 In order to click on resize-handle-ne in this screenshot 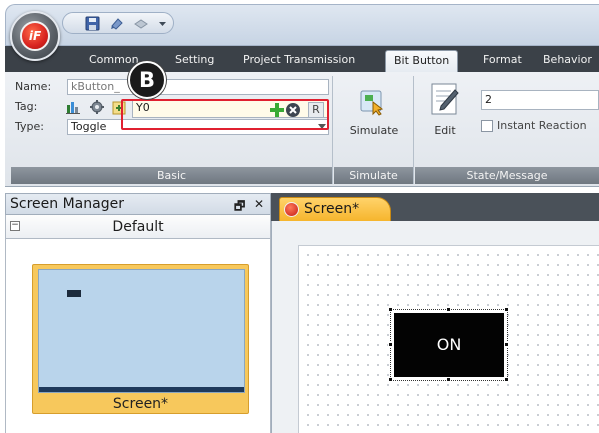, I will do `click(506, 309)`.